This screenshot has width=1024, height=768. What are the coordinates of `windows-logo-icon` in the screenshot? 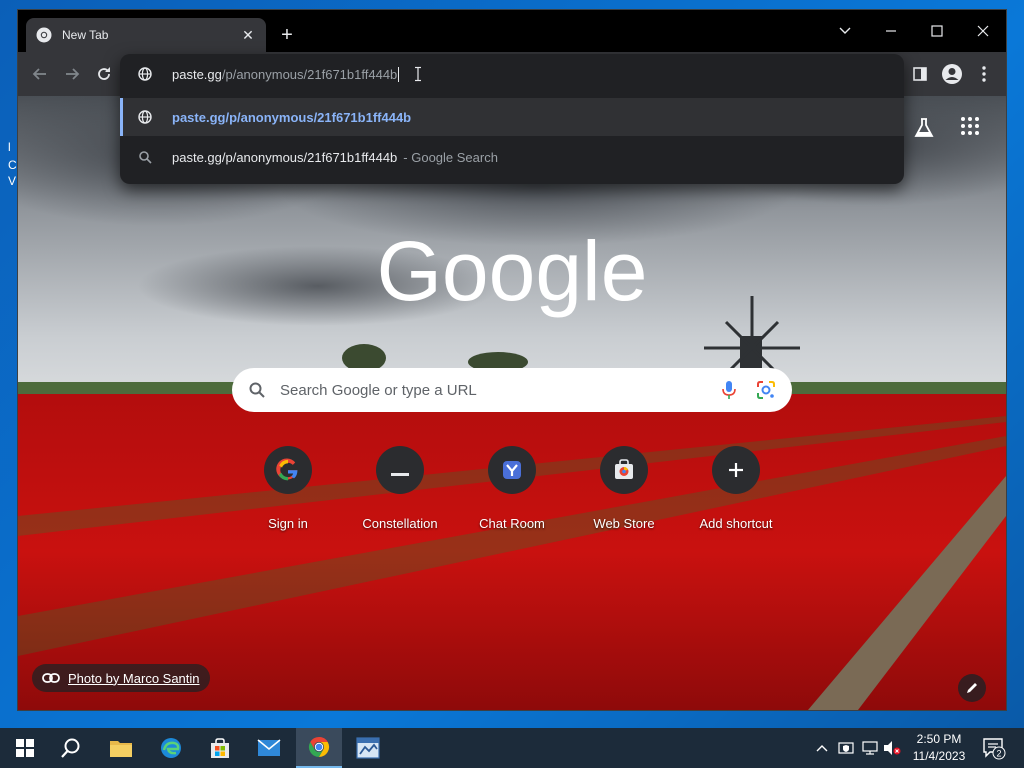 It's located at (25, 748).